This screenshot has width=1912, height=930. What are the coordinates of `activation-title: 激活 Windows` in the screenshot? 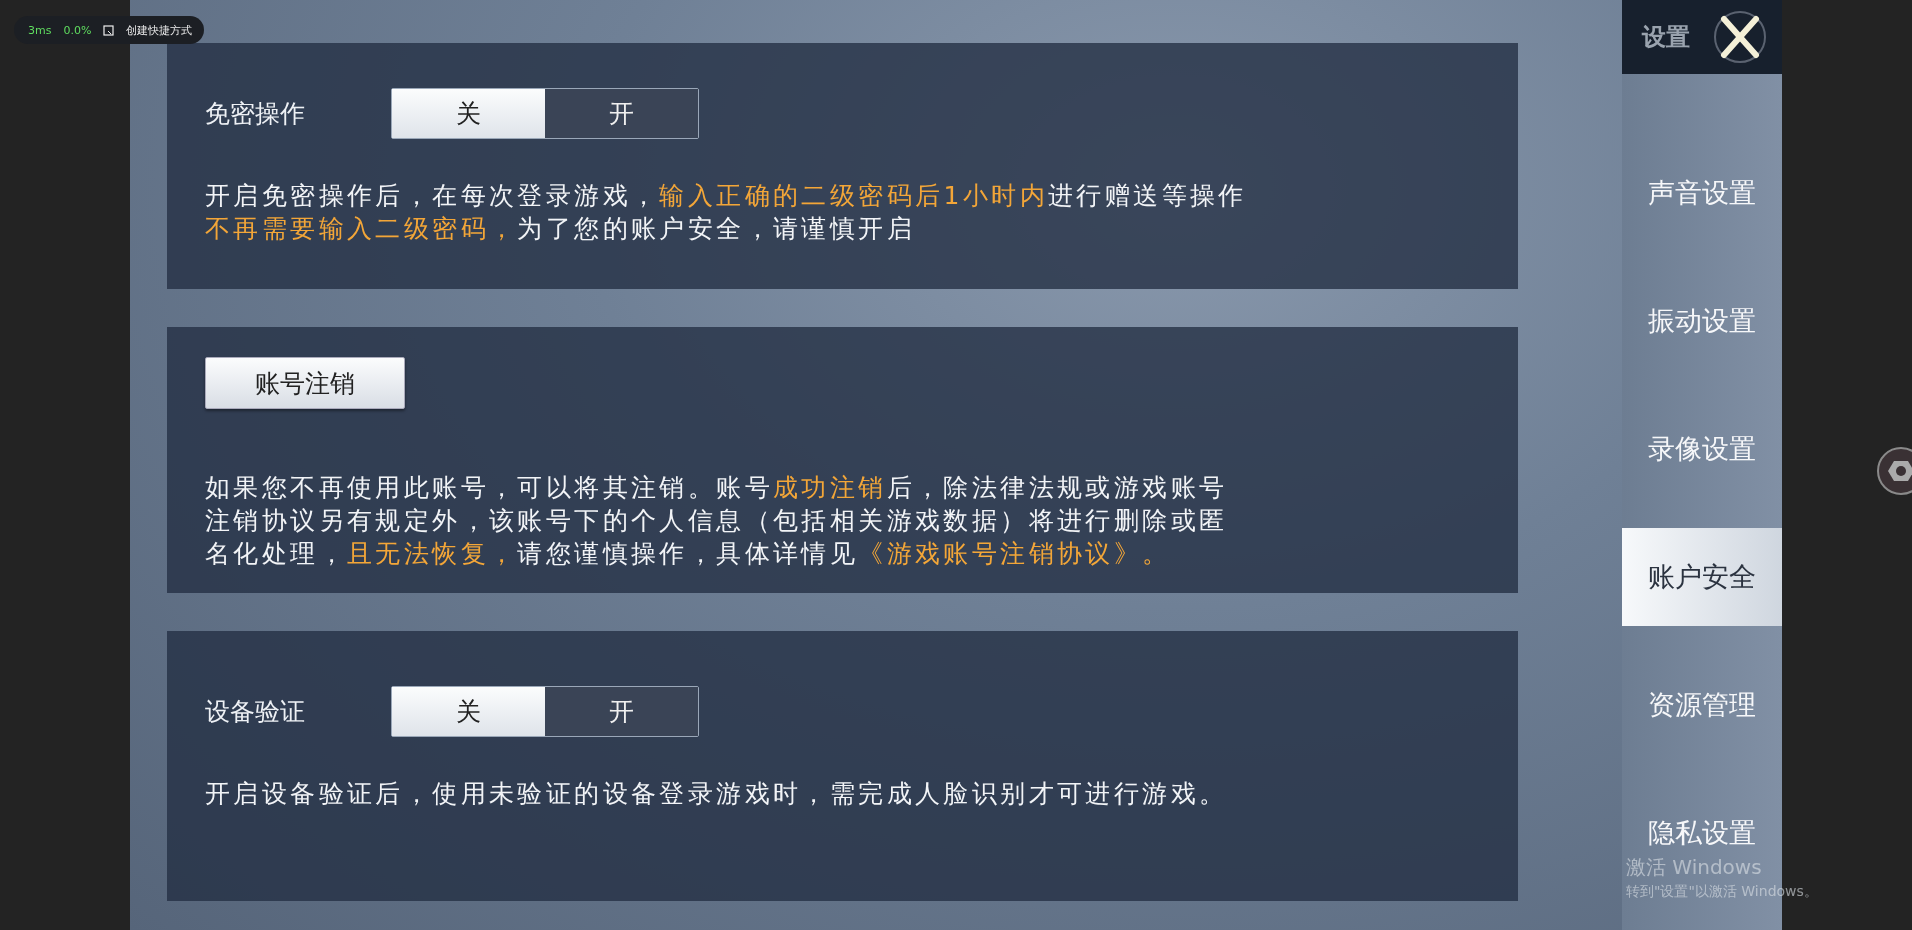 It's located at (1694, 867).